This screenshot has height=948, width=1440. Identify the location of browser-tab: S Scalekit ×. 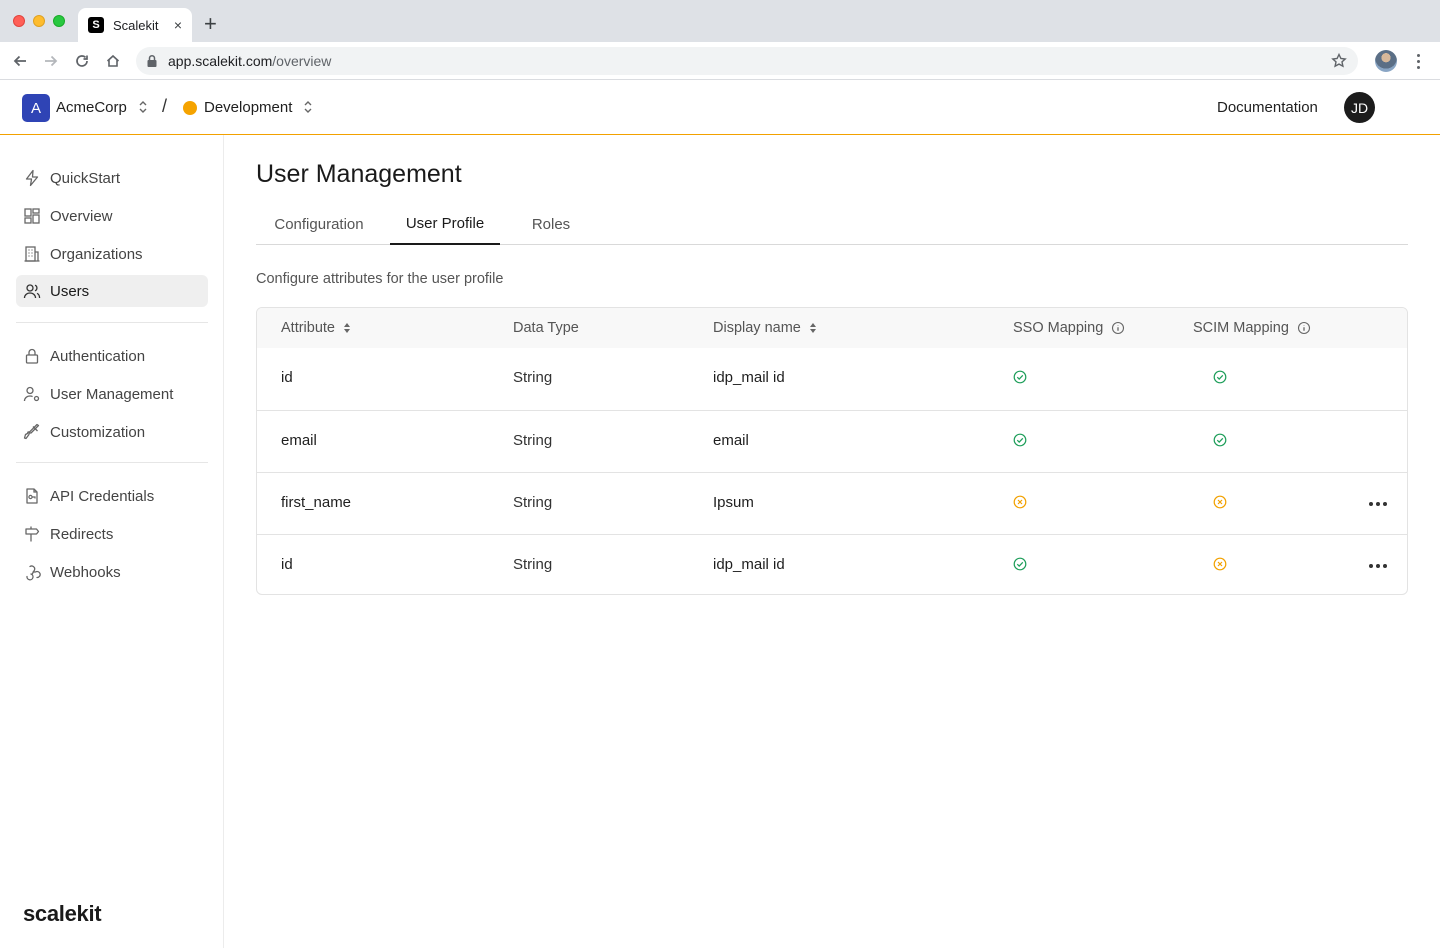
(135, 25).